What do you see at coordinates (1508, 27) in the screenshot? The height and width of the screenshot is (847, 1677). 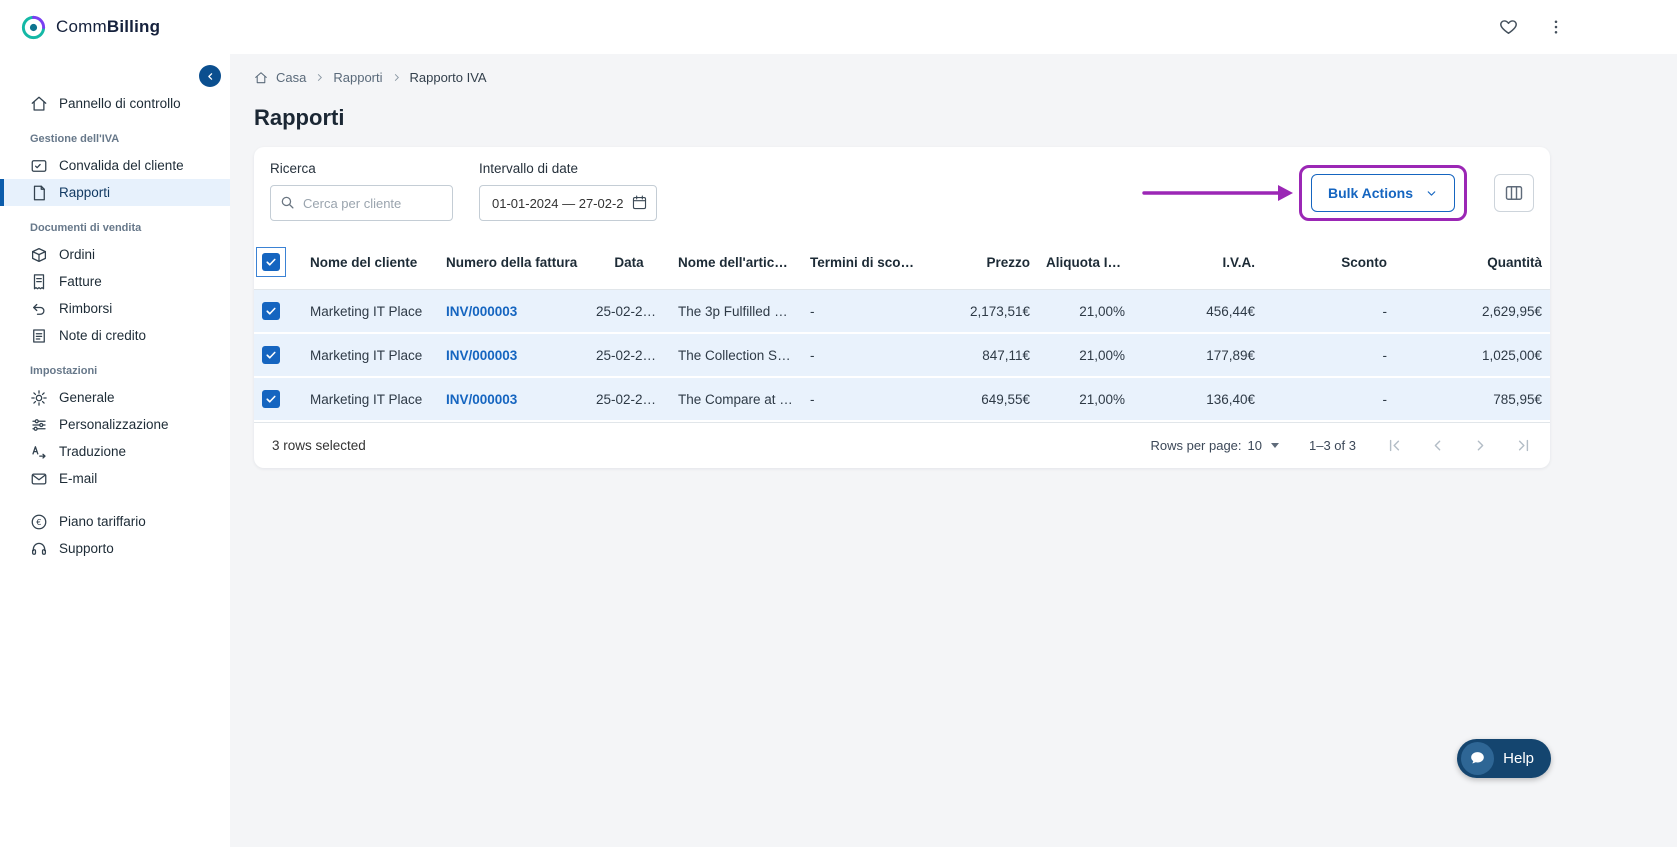 I see `favorites-button` at bounding box center [1508, 27].